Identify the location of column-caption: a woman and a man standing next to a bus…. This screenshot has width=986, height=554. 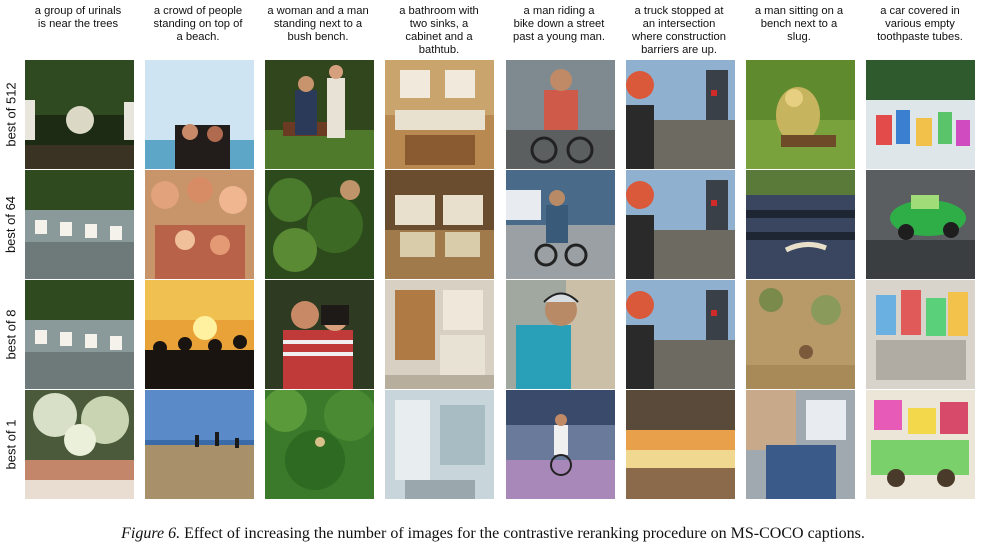
(318, 24).